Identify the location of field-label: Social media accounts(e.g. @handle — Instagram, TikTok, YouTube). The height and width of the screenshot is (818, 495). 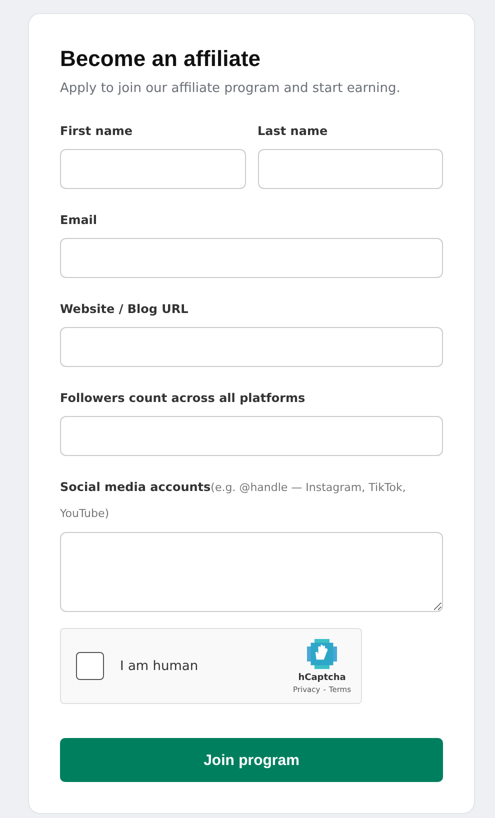
(233, 500).